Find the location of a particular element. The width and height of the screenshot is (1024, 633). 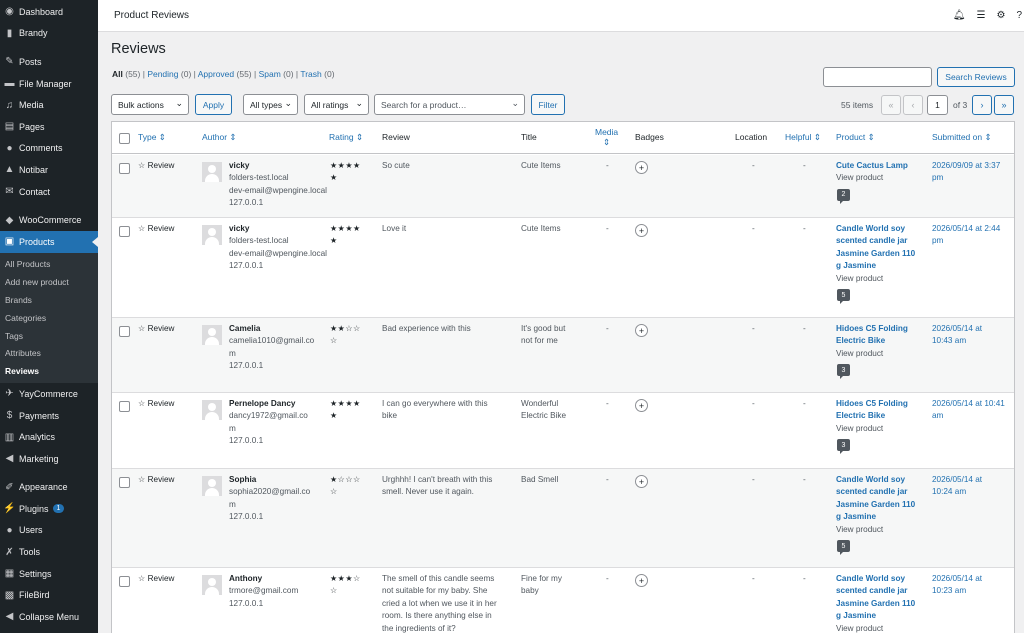

submitted-on: 2026/05/14 at 10:41 am is located at coordinates (973, 410).